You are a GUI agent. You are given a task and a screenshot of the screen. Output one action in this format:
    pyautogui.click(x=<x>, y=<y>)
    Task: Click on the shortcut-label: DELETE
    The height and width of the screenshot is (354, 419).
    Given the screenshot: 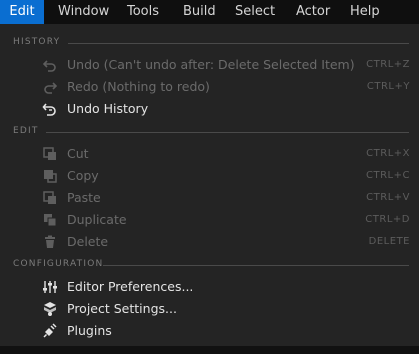 What is the action you would take?
    pyautogui.click(x=389, y=241)
    